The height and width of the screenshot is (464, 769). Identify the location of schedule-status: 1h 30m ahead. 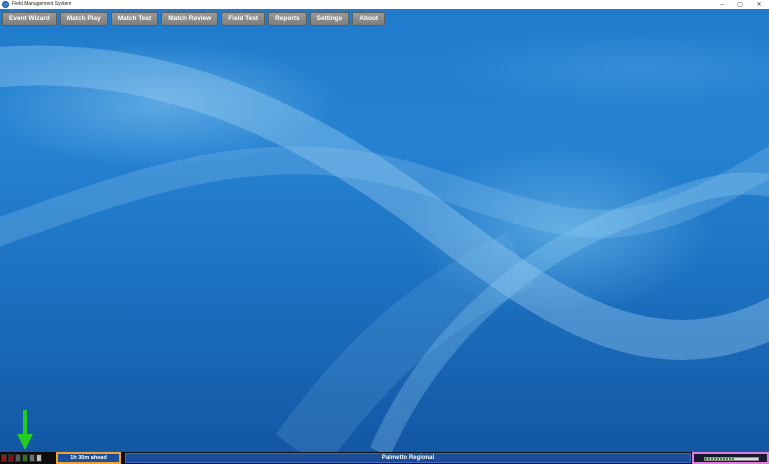
(88, 458).